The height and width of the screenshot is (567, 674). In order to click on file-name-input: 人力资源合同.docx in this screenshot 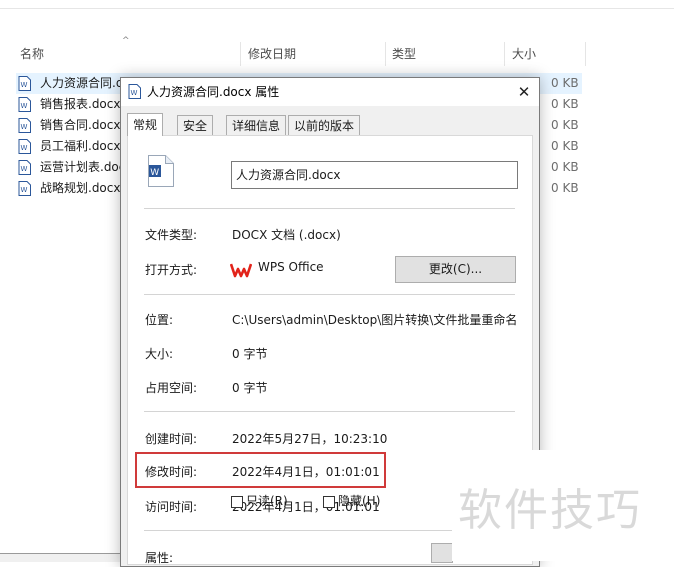, I will do `click(374, 175)`.